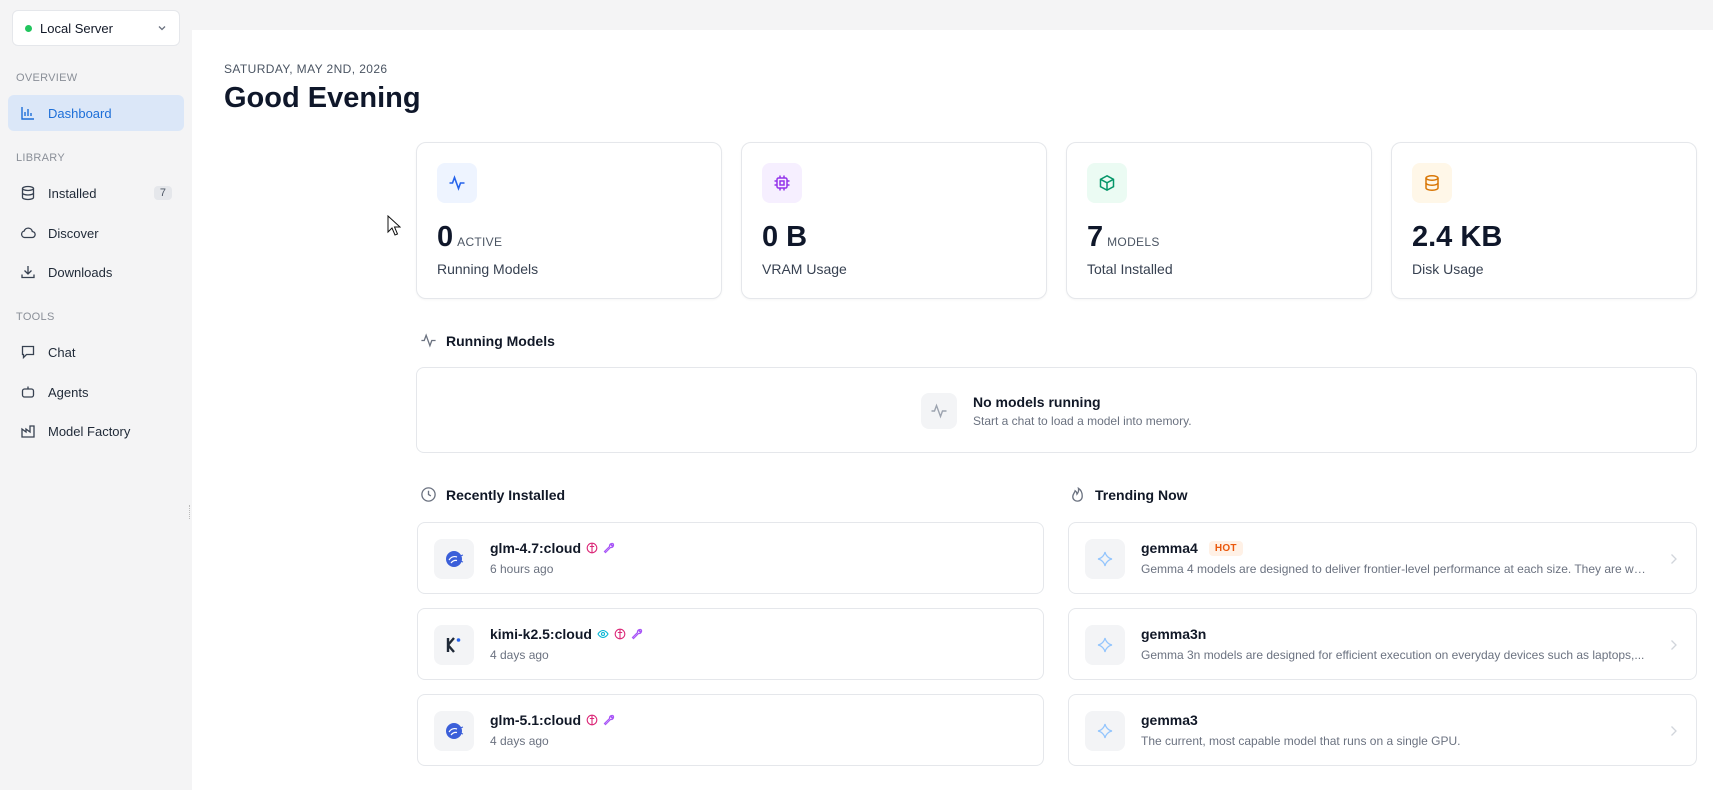  I want to click on chart-bar-icon, so click(27, 113).